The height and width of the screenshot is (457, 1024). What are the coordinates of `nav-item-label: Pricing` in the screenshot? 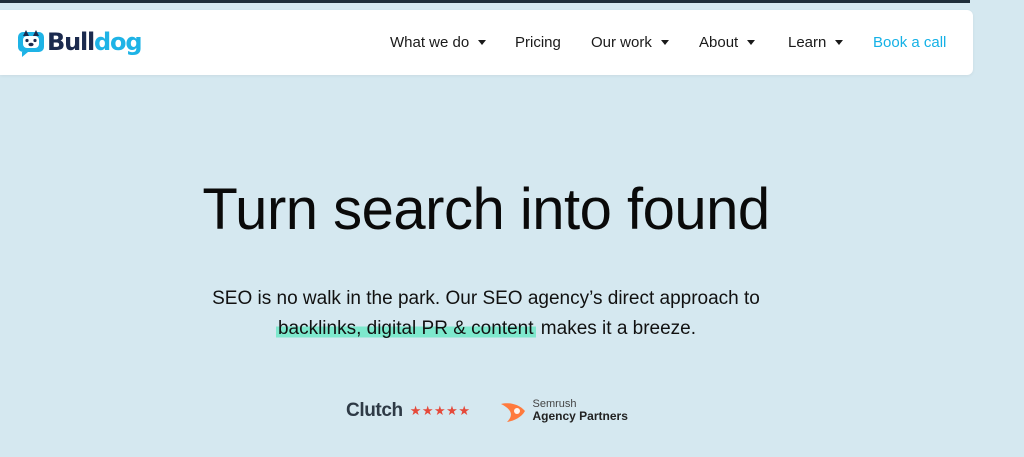 It's located at (538, 42).